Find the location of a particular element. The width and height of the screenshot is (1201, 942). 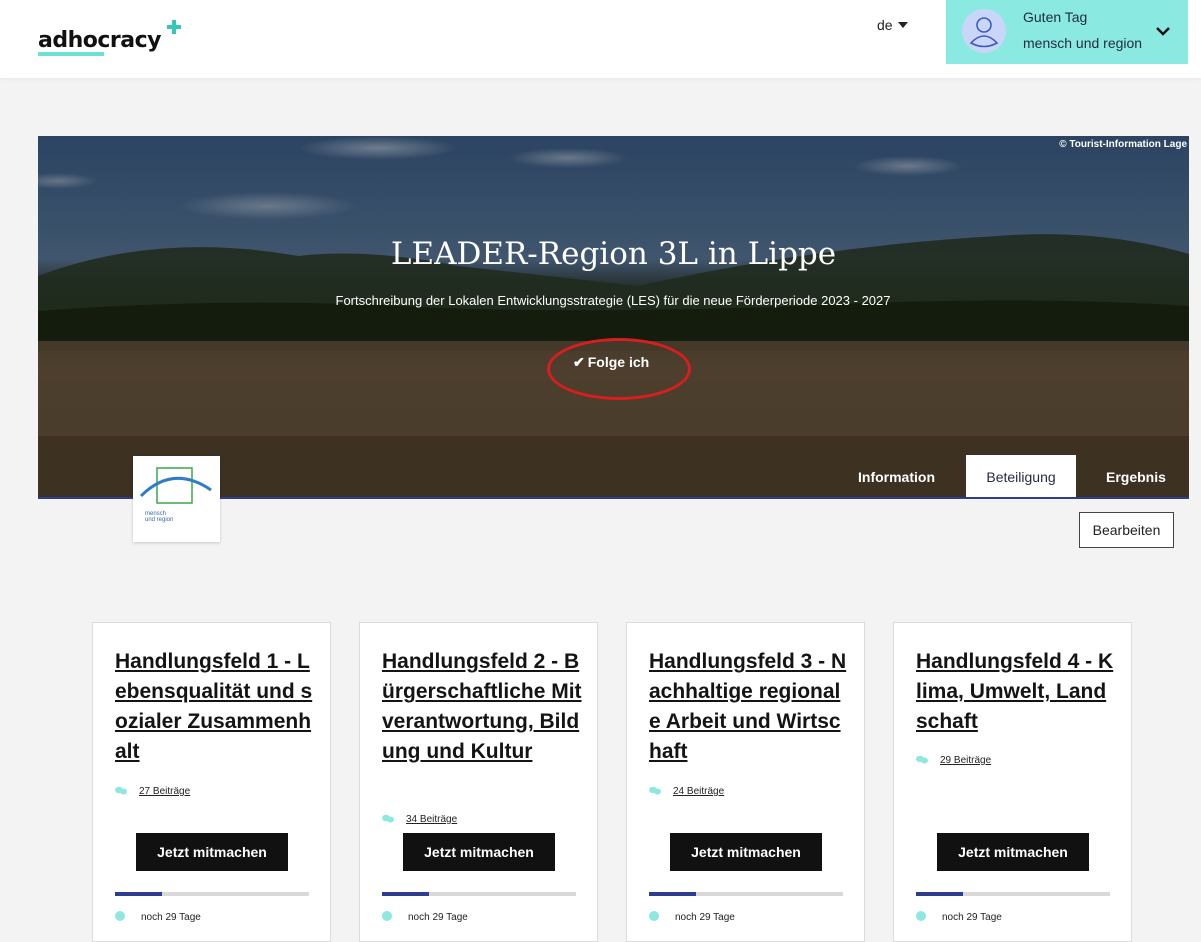

comment-count-label: 34 Beiträge is located at coordinates (432, 819).